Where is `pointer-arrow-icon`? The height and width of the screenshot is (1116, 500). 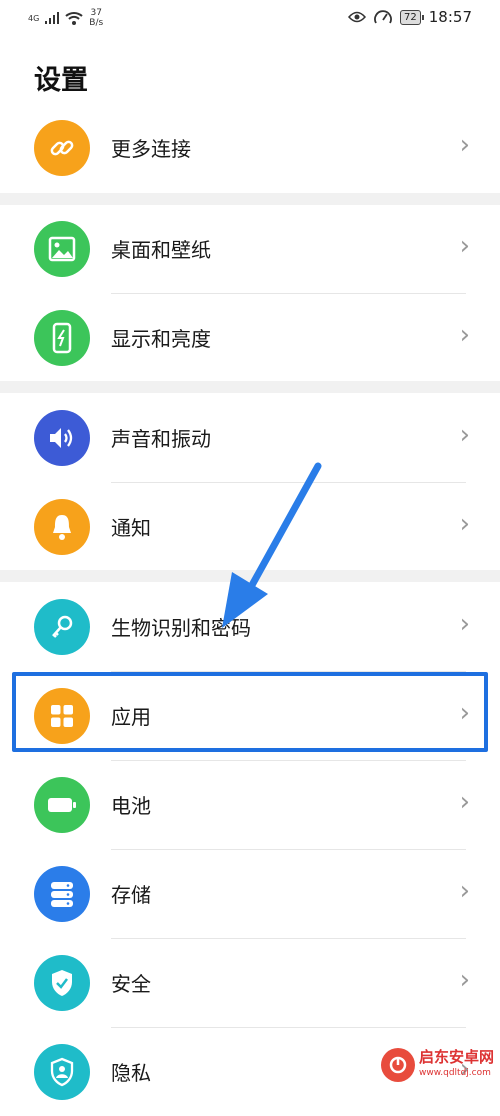 pointer-arrow-icon is located at coordinates (272, 545).